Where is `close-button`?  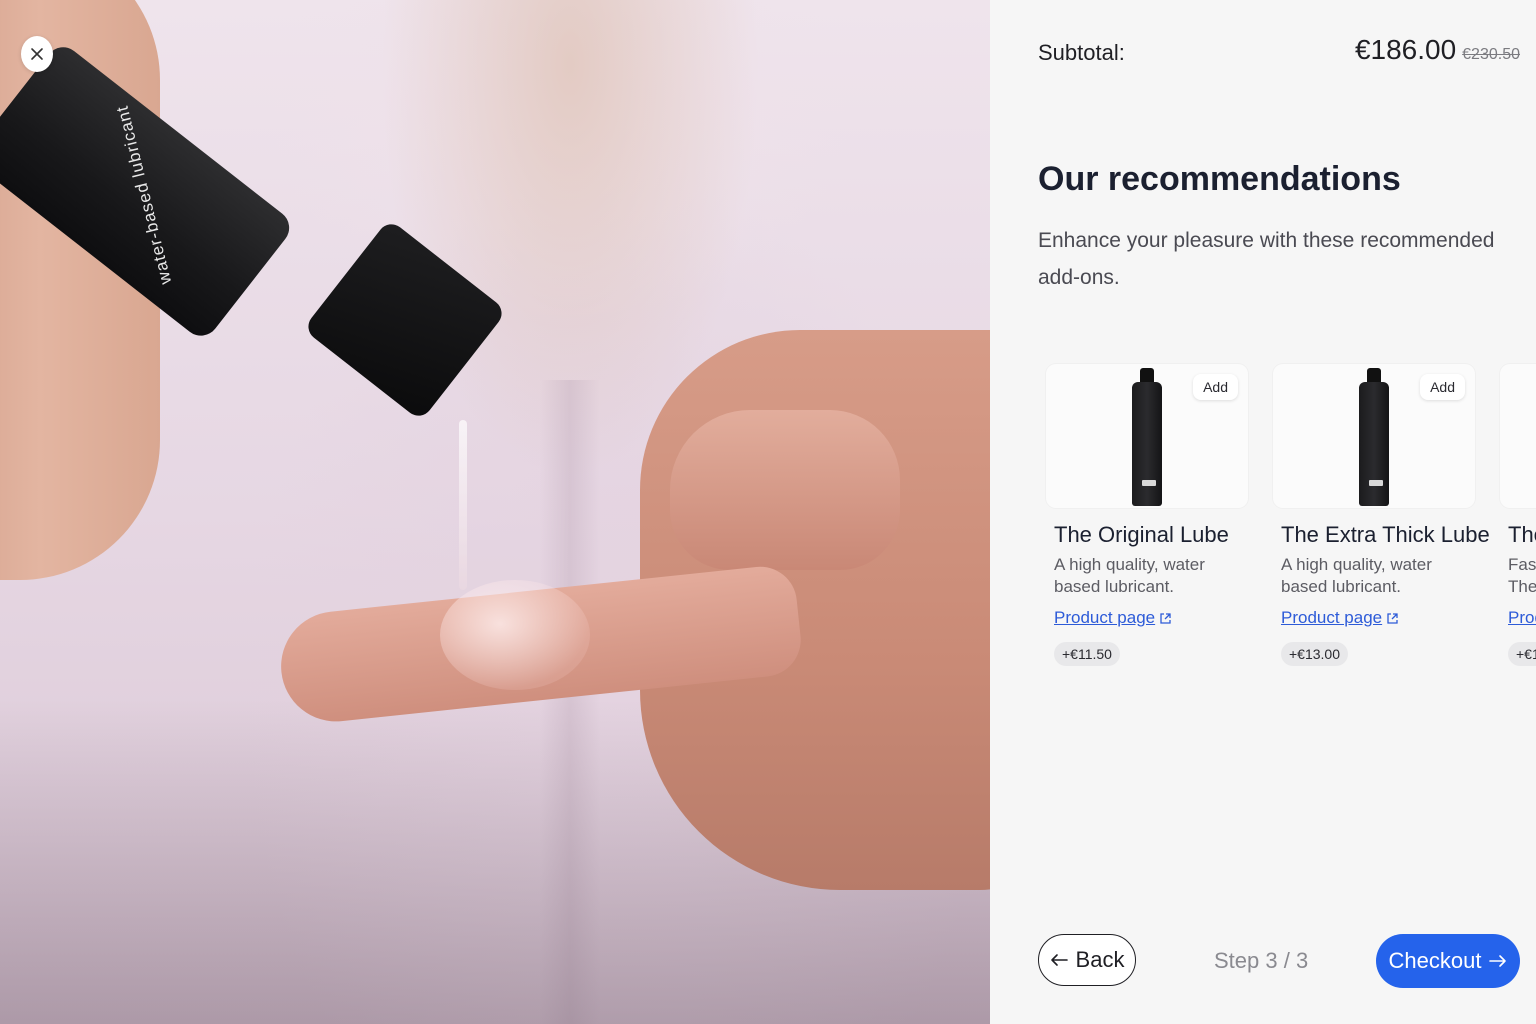 close-button is located at coordinates (37, 54).